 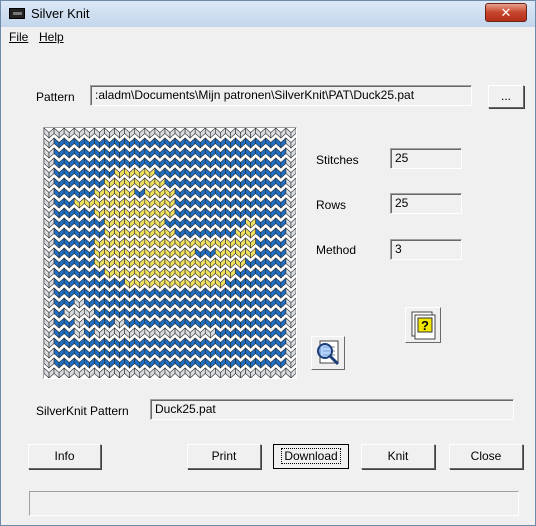 What do you see at coordinates (64, 456) in the screenshot?
I see `info-button: Info` at bounding box center [64, 456].